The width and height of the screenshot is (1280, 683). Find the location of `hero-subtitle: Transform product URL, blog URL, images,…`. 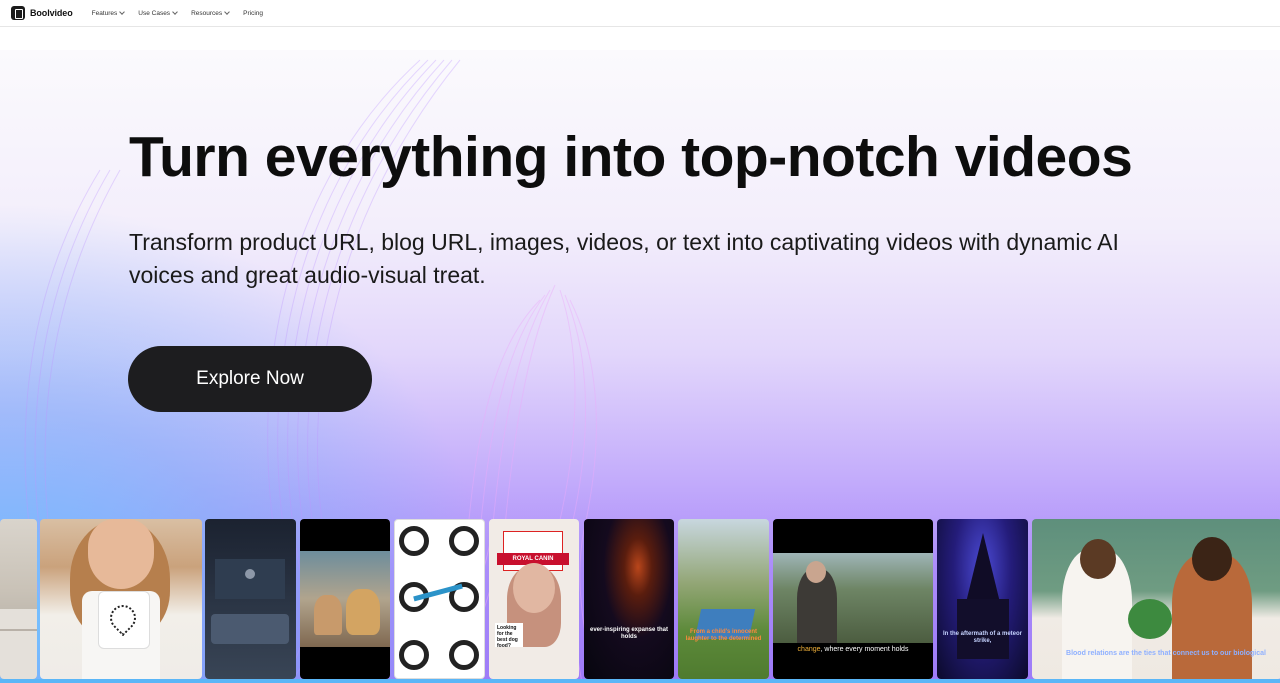

hero-subtitle: Transform product URL, blog URL, images,… is located at coordinates (624, 258).